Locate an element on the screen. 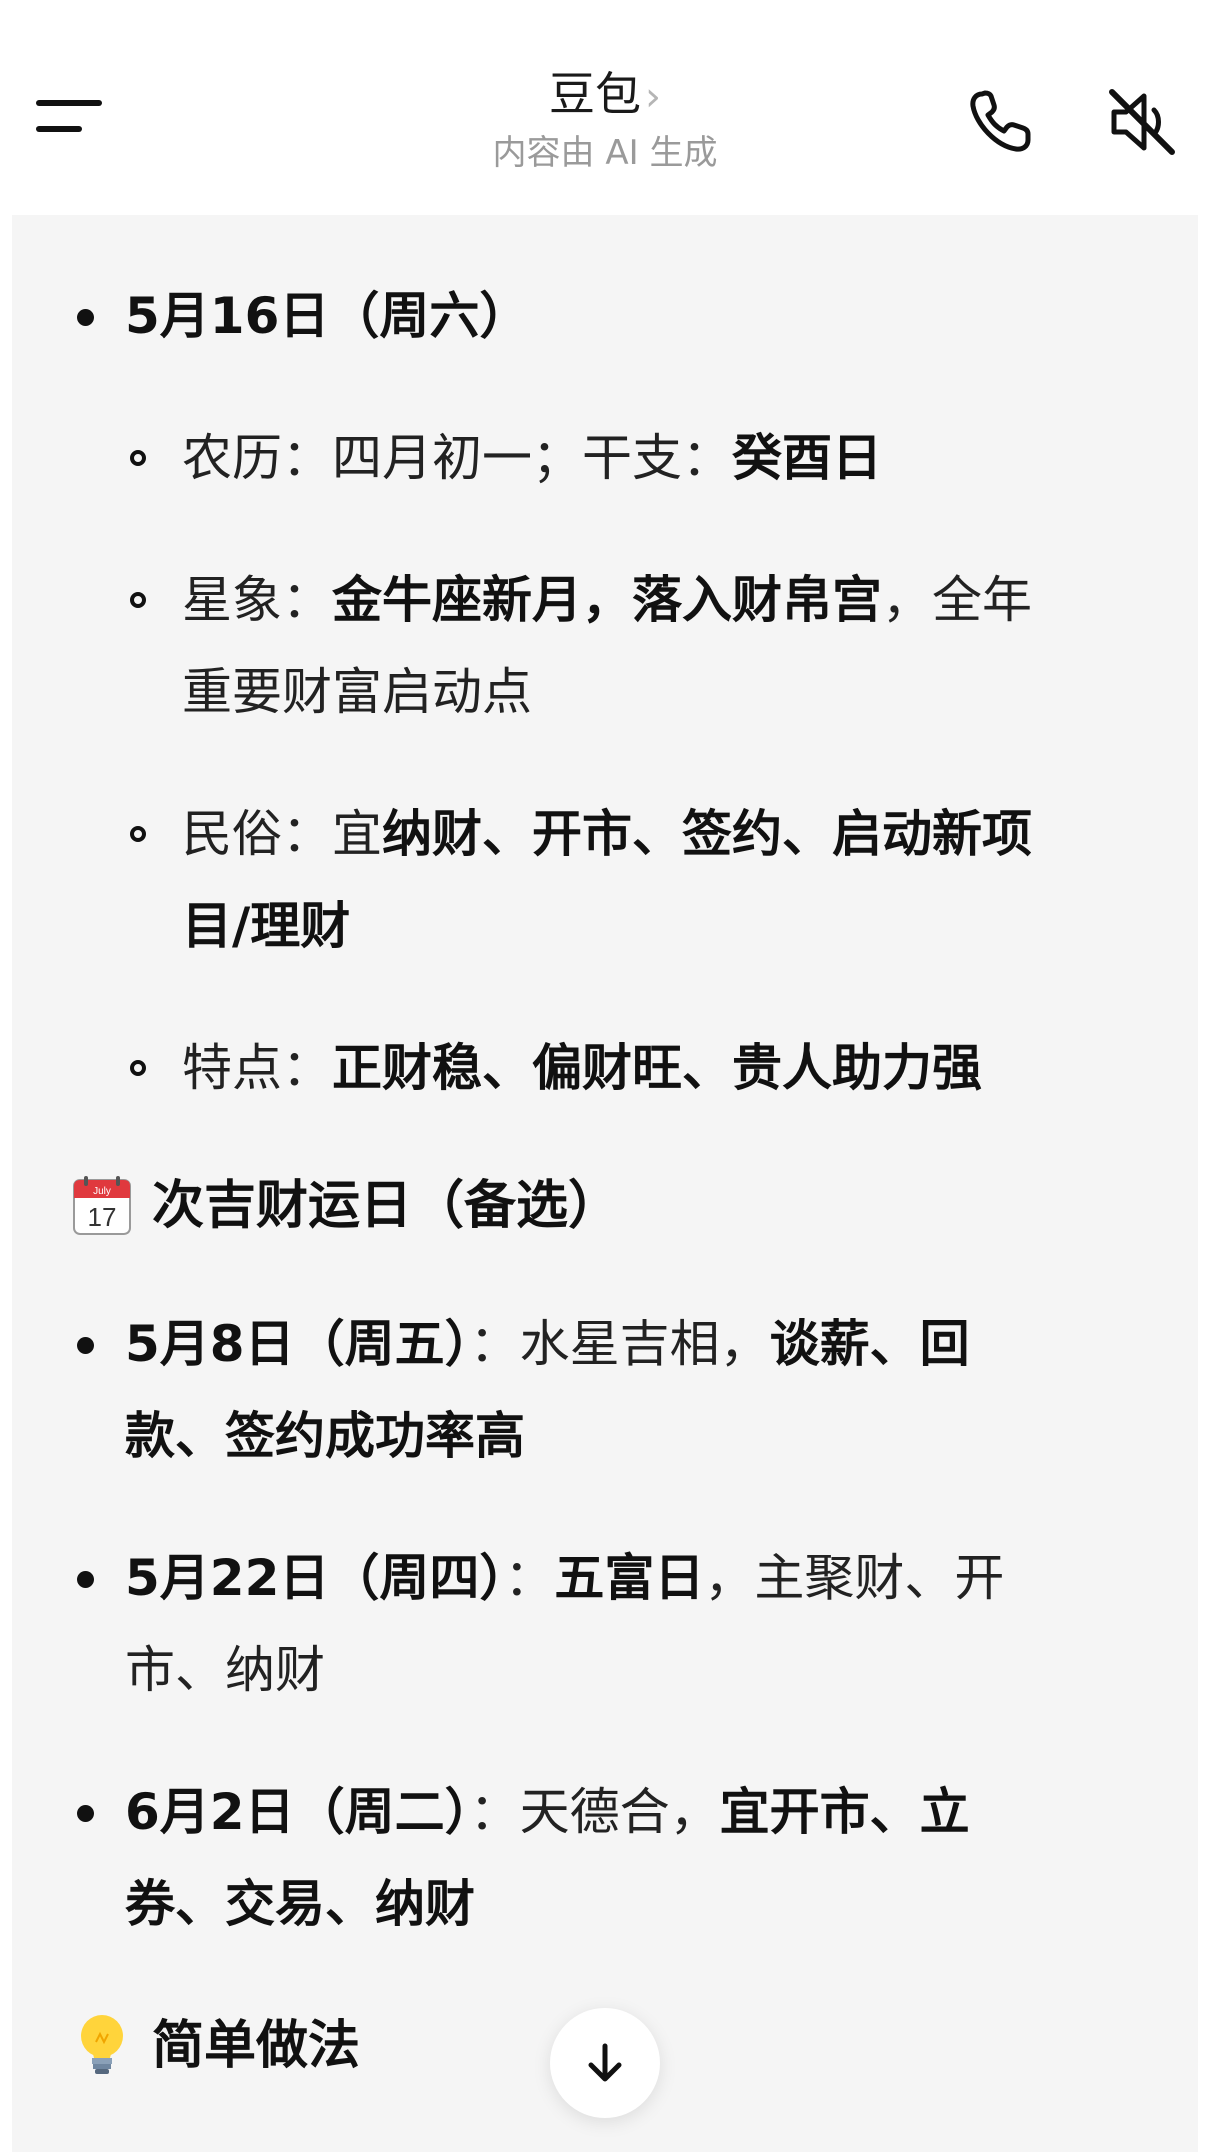 Image resolution: width=1211 pixels, height=2152 pixels. chat-title: 豆包 is located at coordinates (595, 94).